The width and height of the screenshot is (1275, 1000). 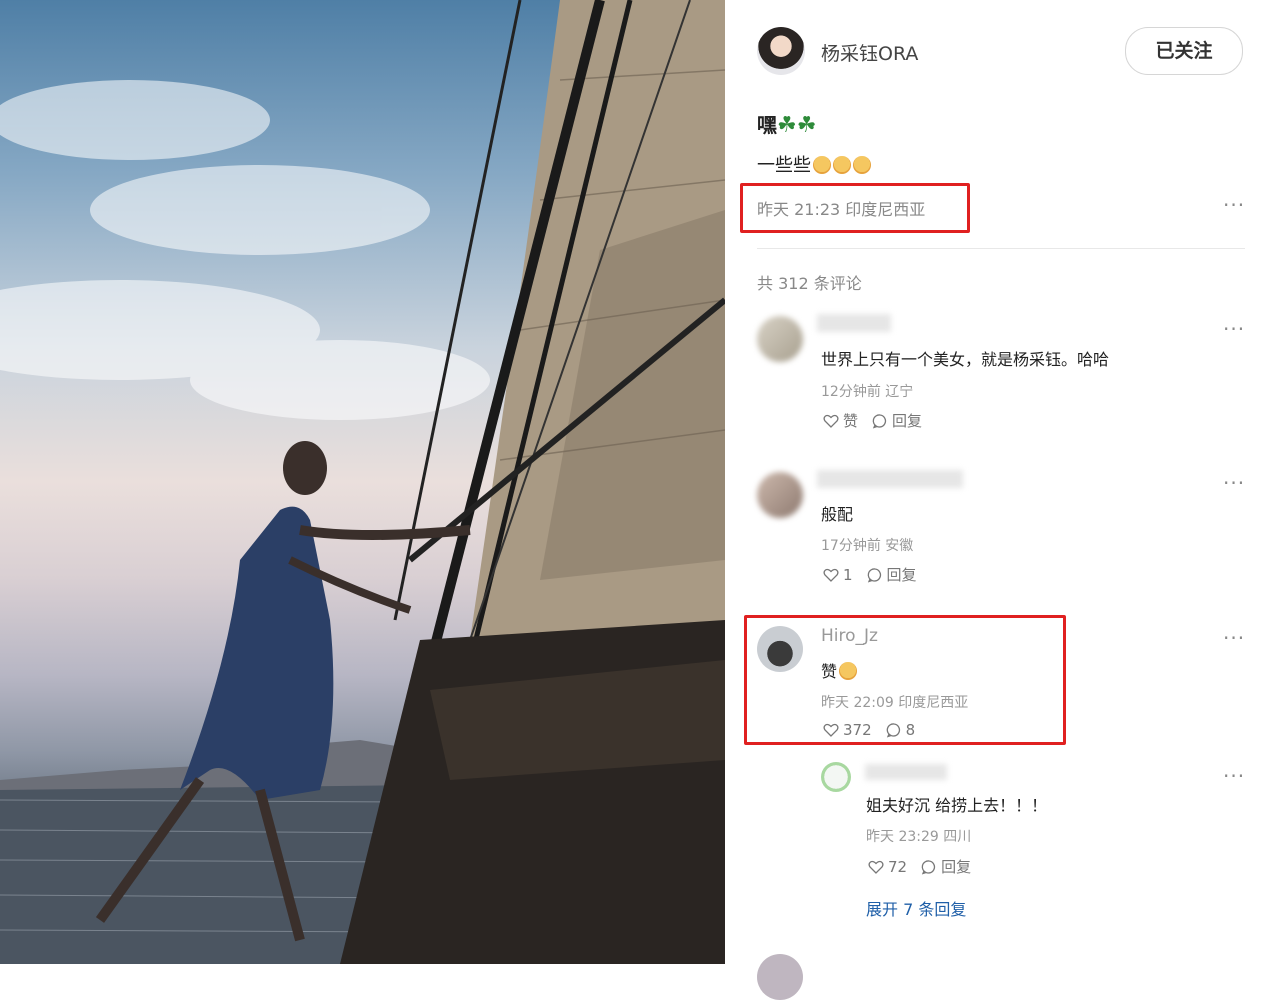 I want to click on like-button: 1, so click(x=838, y=575).